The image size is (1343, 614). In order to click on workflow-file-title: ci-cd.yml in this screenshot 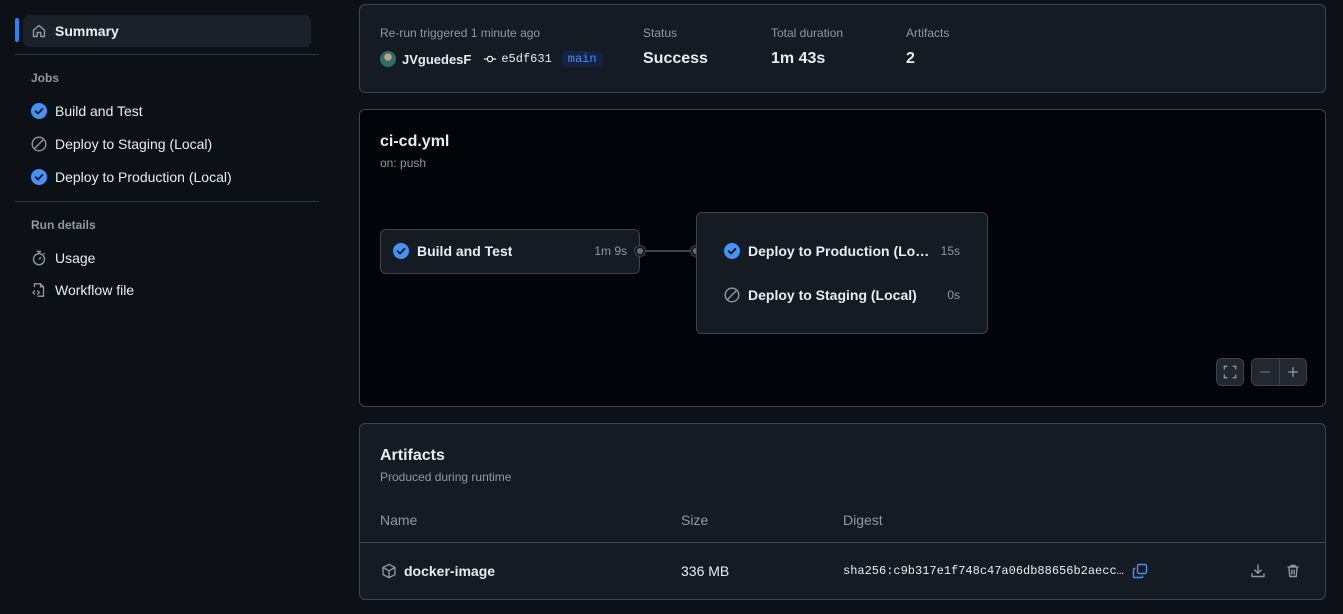, I will do `click(415, 141)`.